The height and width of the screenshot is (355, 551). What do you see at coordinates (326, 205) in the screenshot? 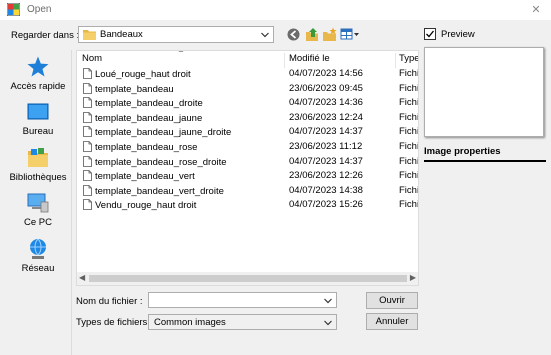
I see `file-date: 04/07/2023 15:26` at bounding box center [326, 205].